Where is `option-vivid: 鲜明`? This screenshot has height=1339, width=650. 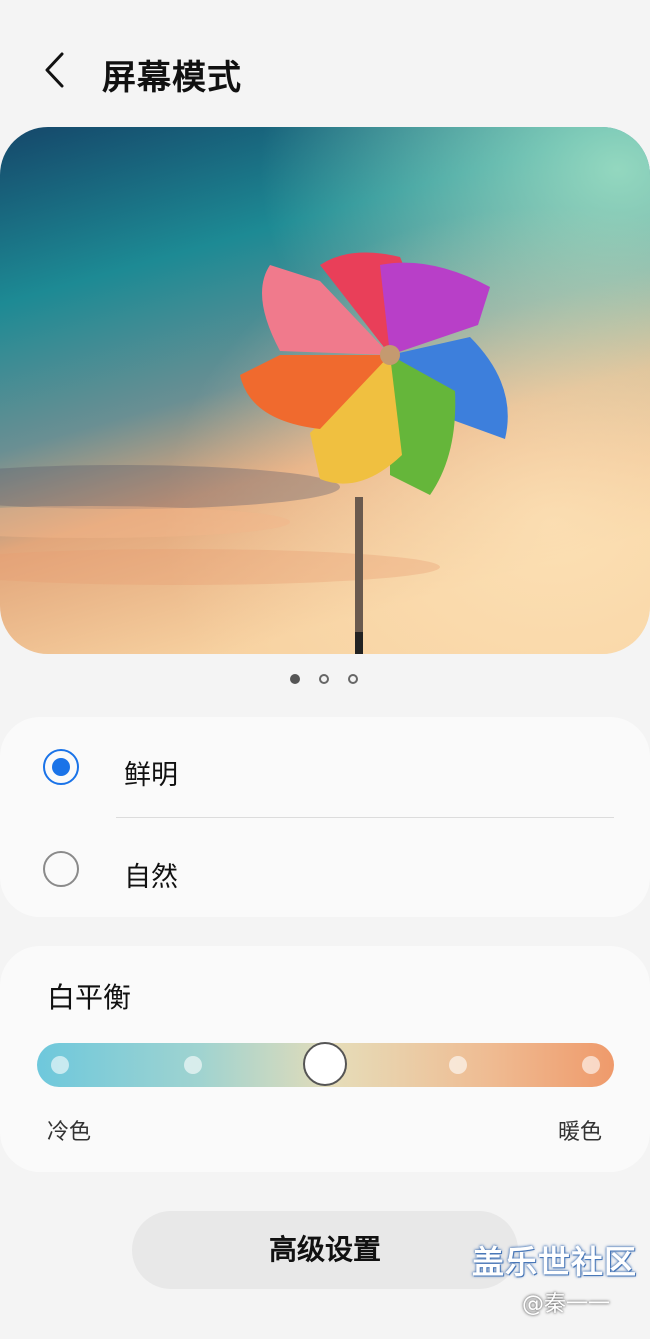 option-vivid: 鲜明 is located at coordinates (325, 766).